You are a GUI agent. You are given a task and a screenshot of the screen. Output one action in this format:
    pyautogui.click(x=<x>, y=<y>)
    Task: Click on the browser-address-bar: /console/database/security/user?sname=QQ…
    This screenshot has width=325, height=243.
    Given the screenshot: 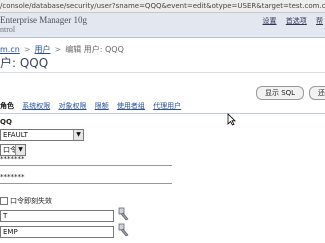 What is the action you would take?
    pyautogui.click(x=162, y=6)
    